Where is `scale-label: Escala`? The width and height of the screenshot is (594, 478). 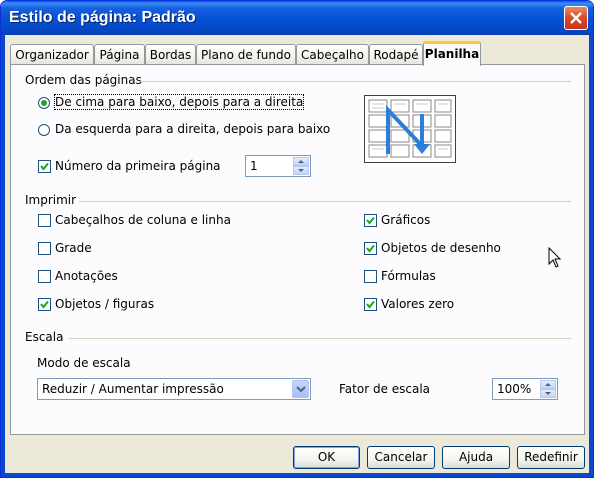 scale-label: Escala is located at coordinates (44, 337).